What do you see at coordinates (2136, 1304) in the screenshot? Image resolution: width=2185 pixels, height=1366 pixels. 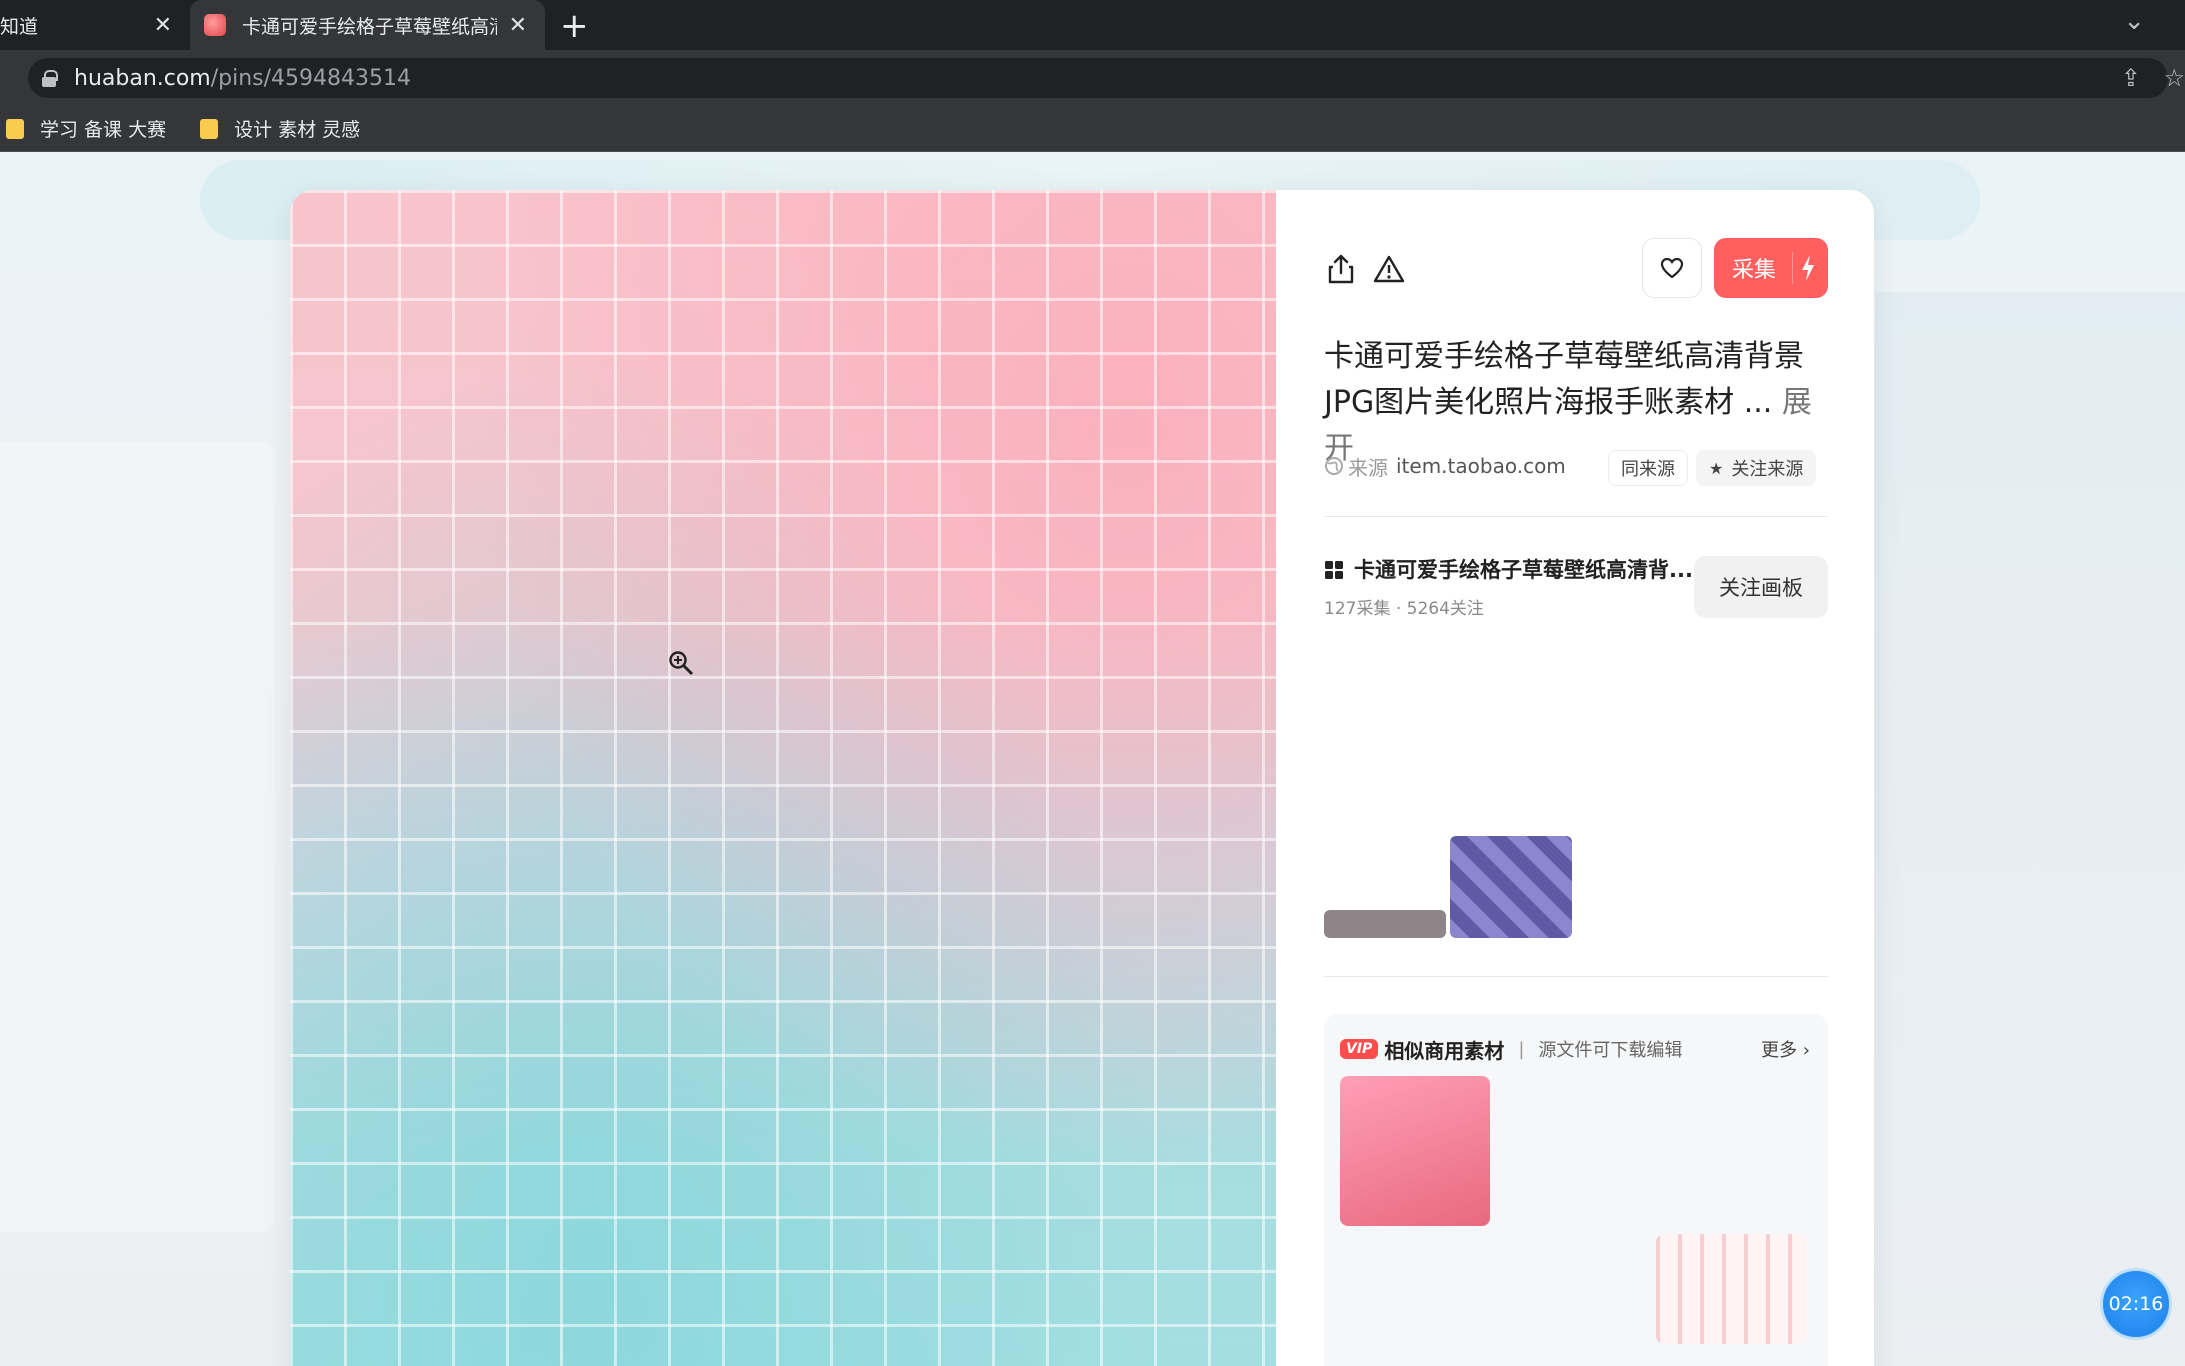 I see `recording-timer: 02:16` at bounding box center [2136, 1304].